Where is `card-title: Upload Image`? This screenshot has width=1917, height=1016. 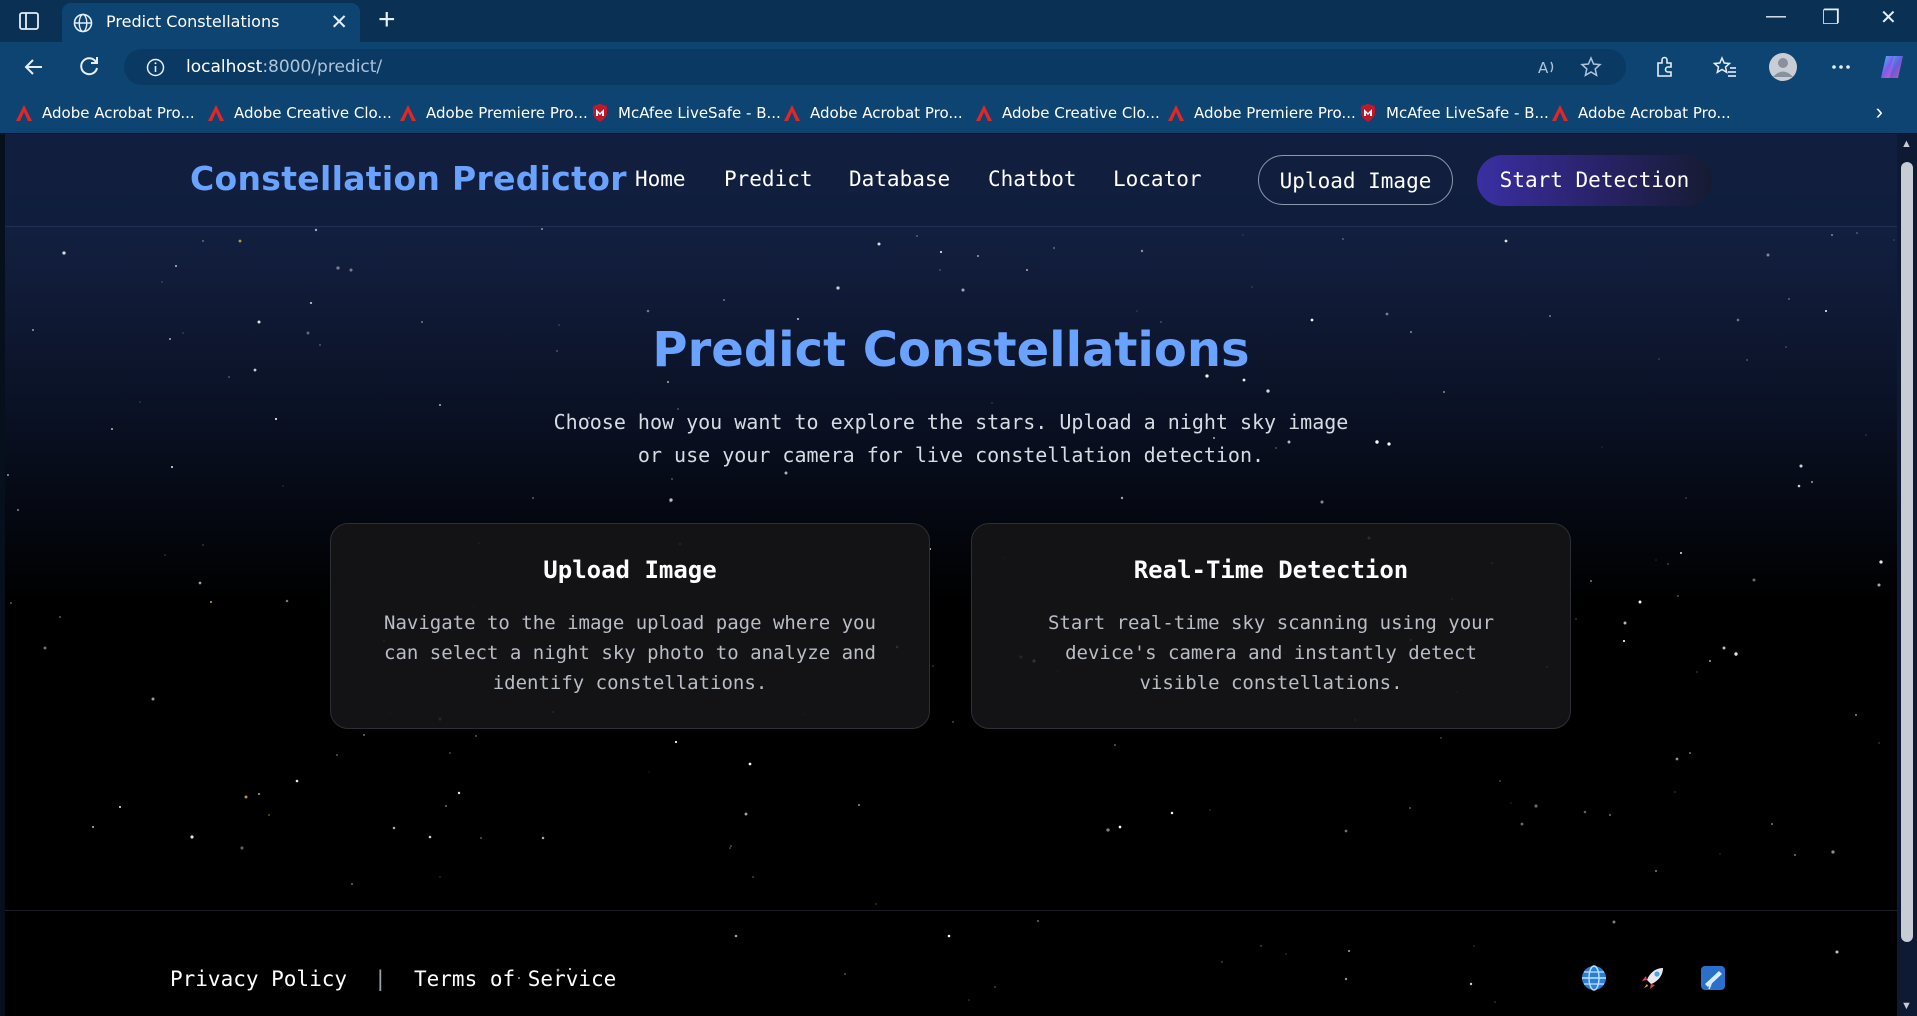 card-title: Upload Image is located at coordinates (630, 570).